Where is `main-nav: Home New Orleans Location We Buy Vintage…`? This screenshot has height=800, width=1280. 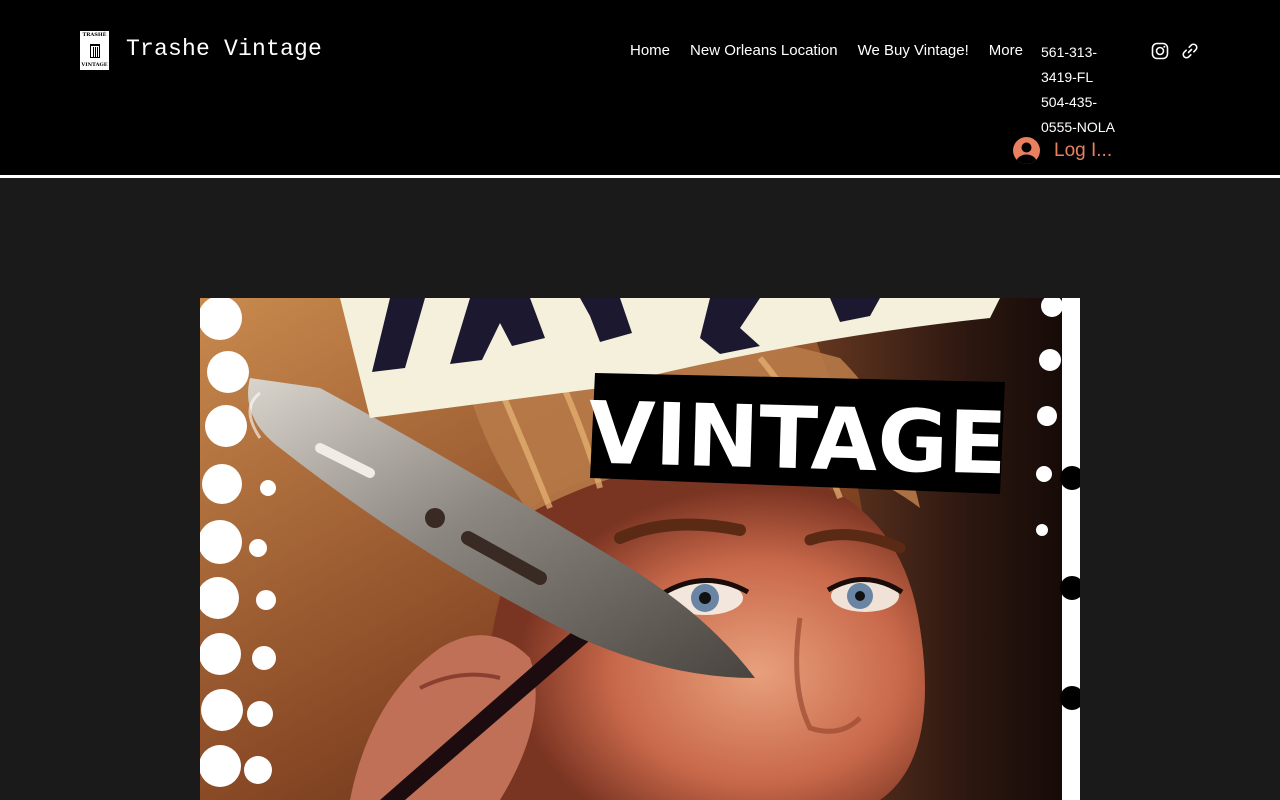
main-nav: Home New Orleans Location We Buy Vintage… is located at coordinates (826, 51).